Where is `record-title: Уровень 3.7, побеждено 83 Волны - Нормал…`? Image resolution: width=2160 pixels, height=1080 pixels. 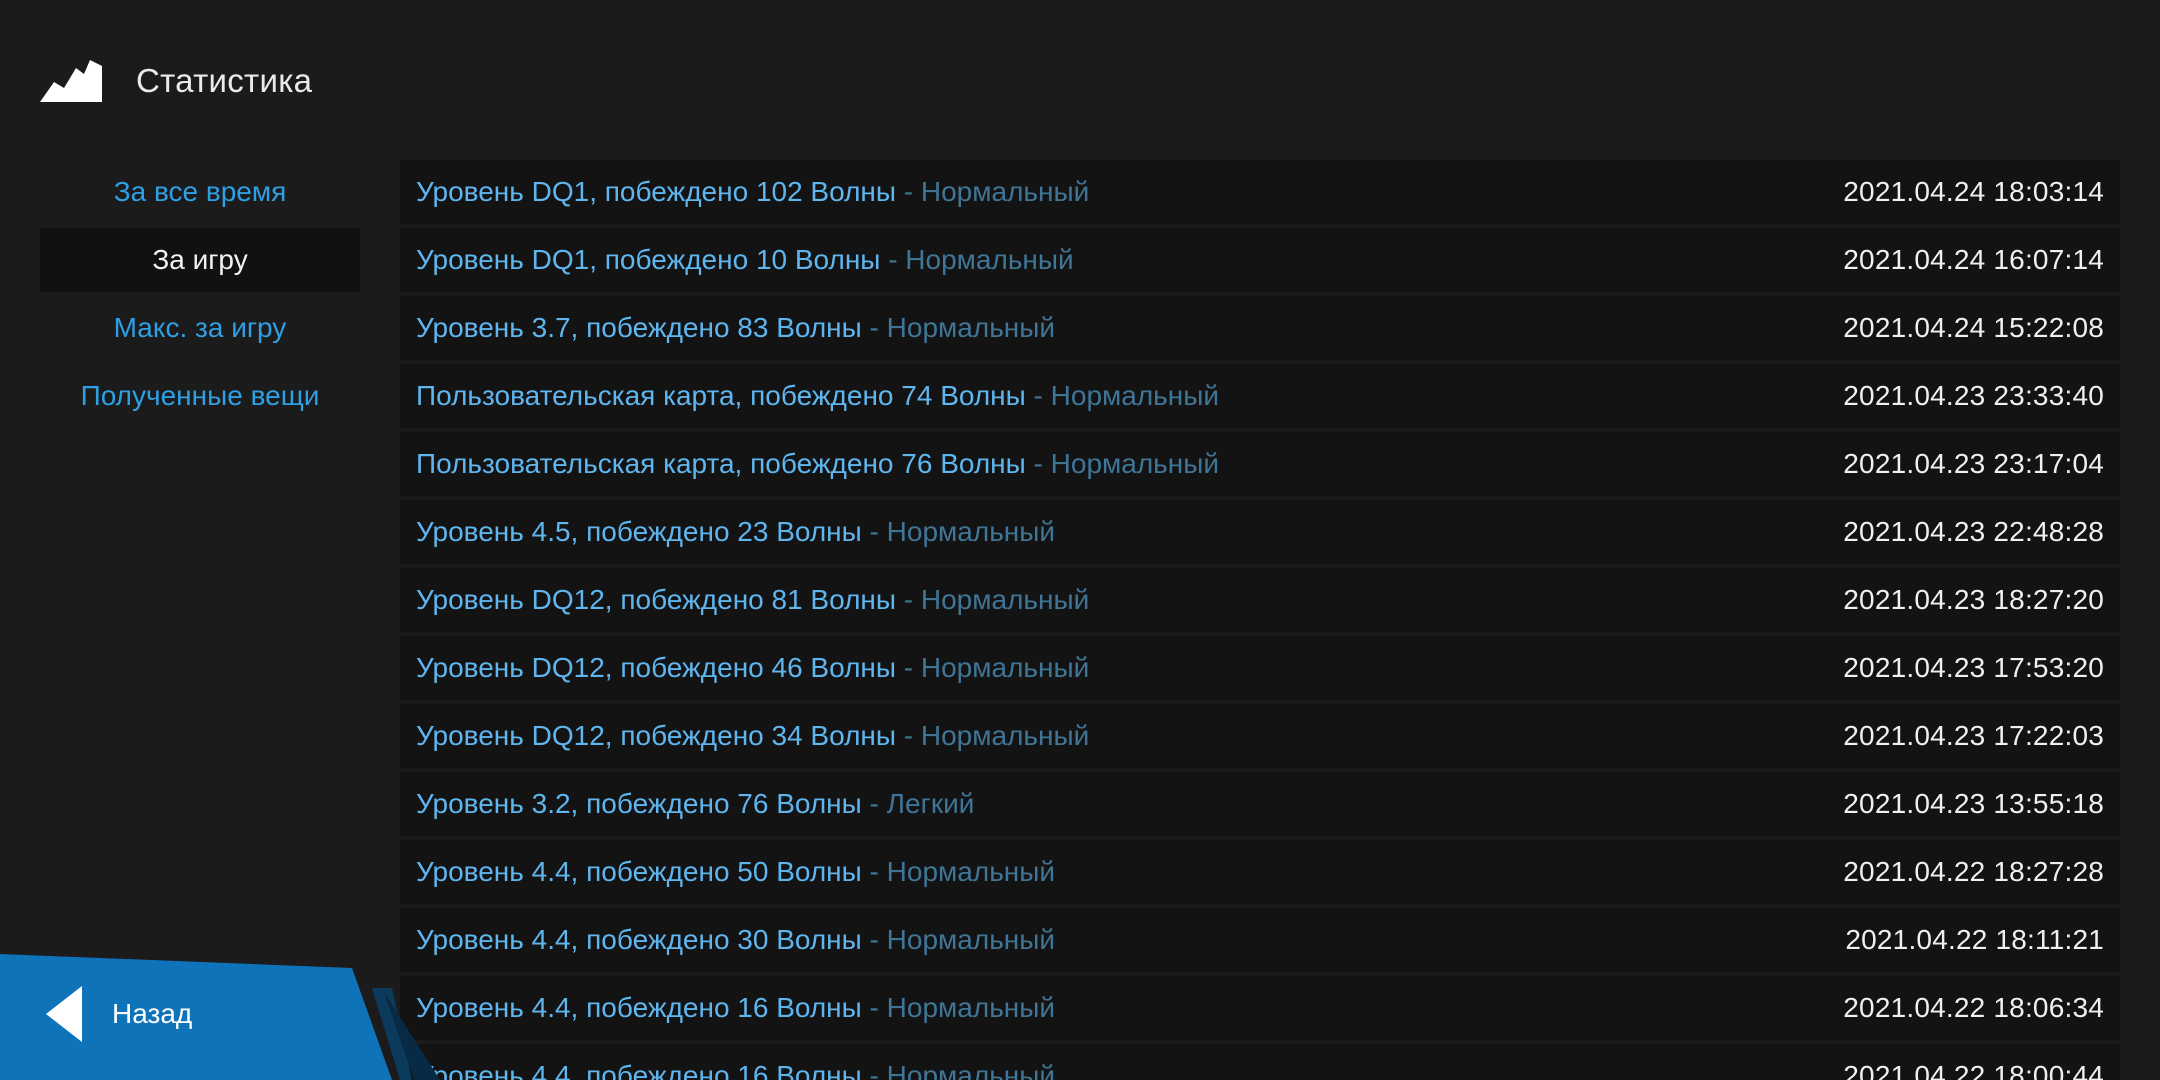 record-title: Уровень 3.7, побеждено 83 Волны - Нормал… is located at coordinates (735, 328).